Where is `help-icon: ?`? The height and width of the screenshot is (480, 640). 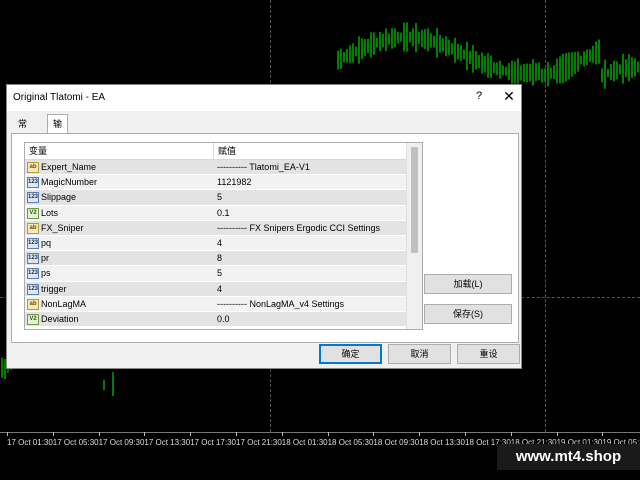
help-icon: ? is located at coordinates (479, 96).